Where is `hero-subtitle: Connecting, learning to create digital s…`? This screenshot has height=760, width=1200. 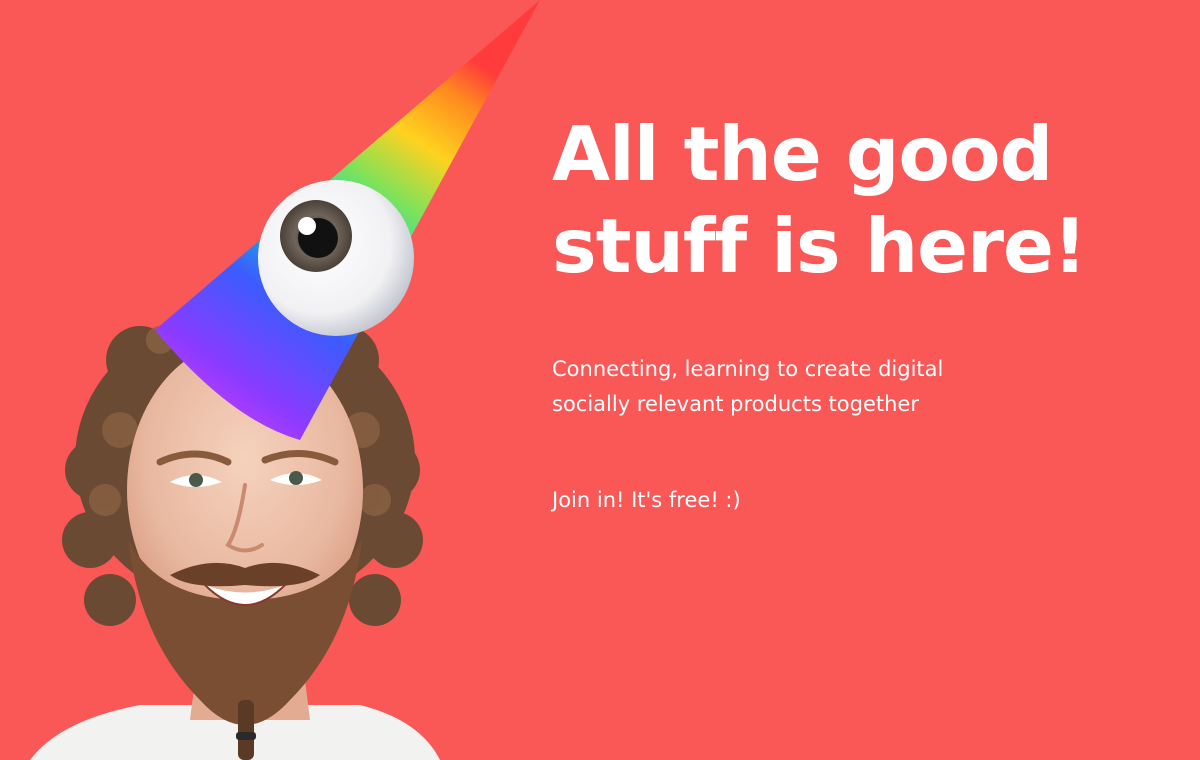 hero-subtitle: Connecting, learning to create digital s… is located at coordinates (812, 387).